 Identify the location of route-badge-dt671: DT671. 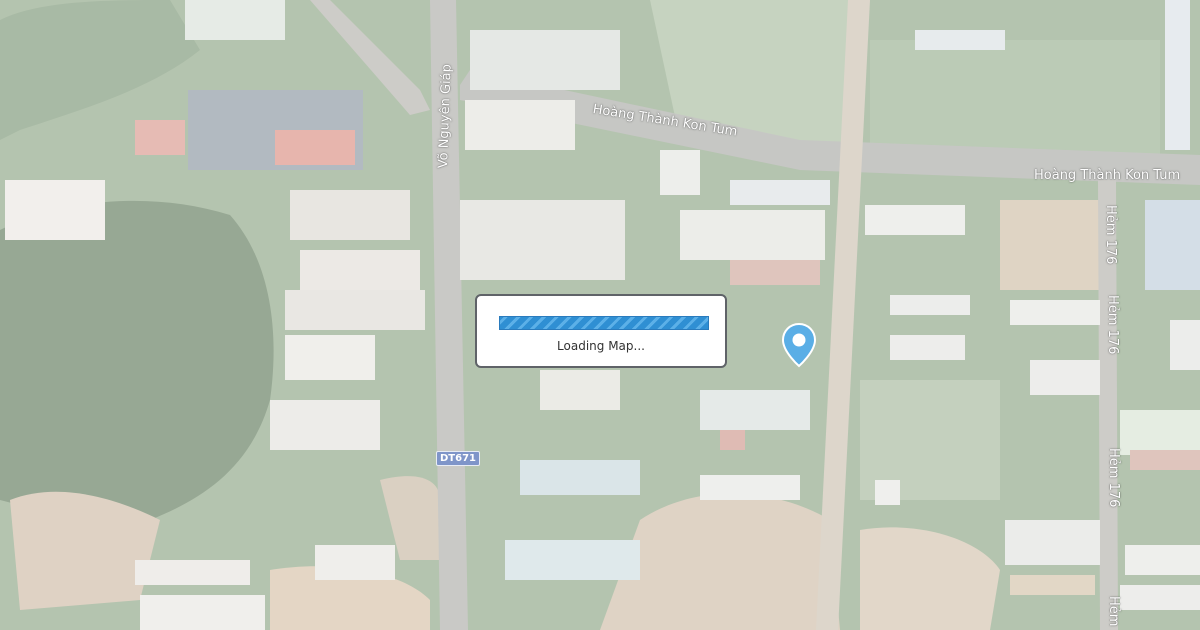
(458, 458).